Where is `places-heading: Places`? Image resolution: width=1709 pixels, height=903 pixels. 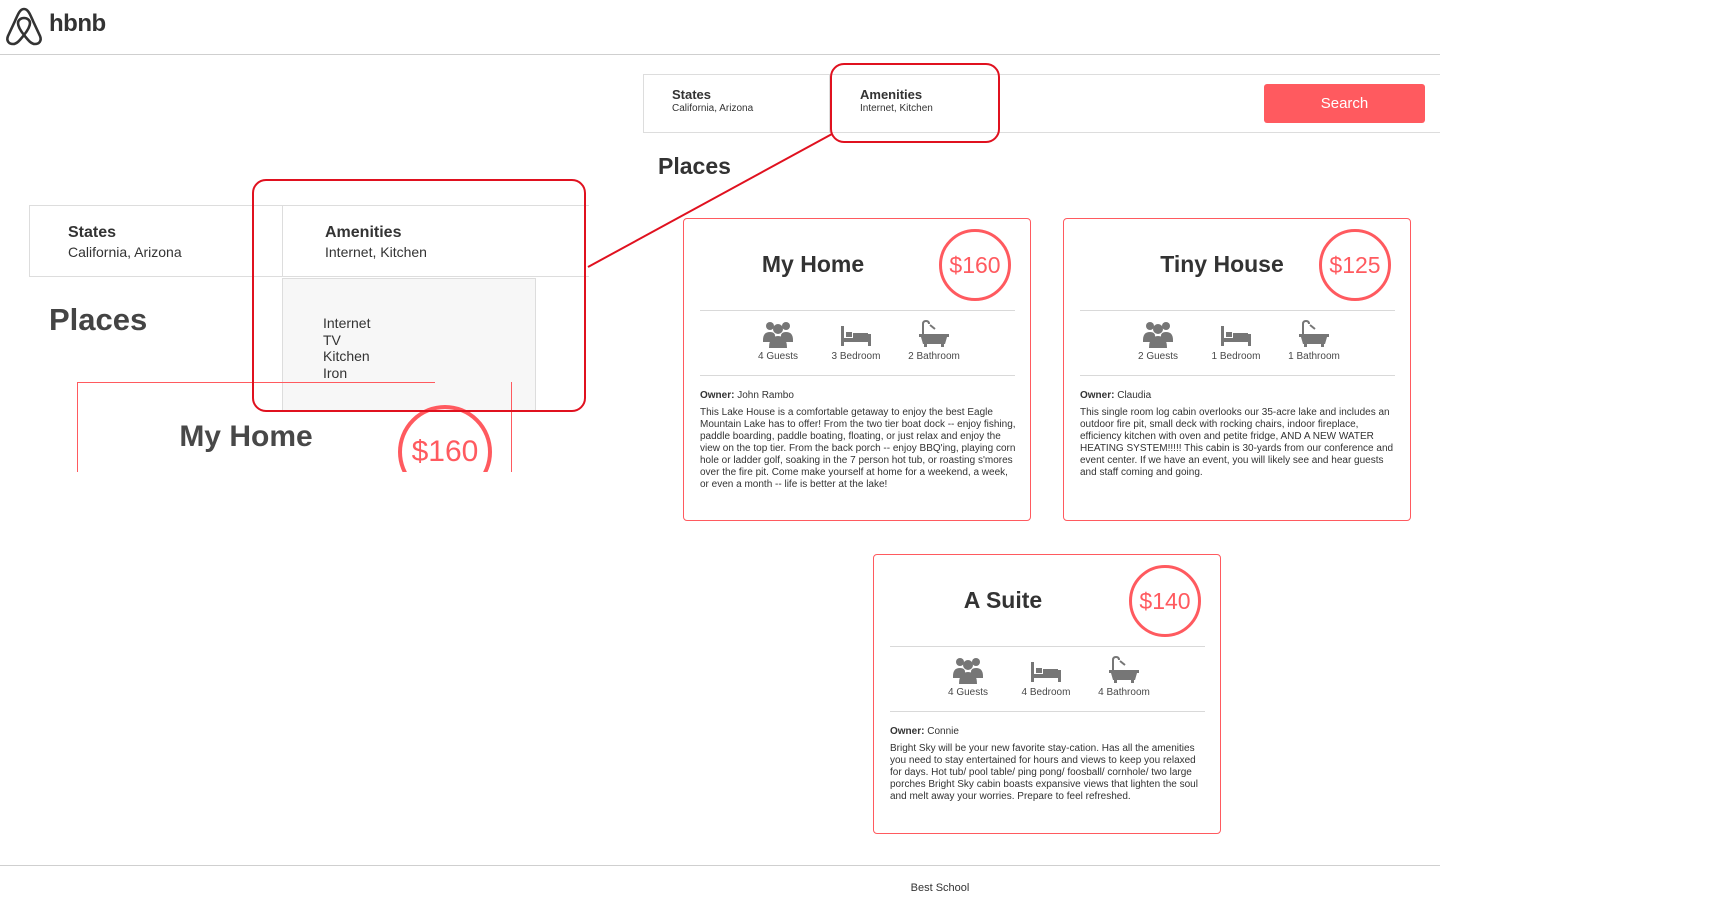
places-heading: Places is located at coordinates (694, 166).